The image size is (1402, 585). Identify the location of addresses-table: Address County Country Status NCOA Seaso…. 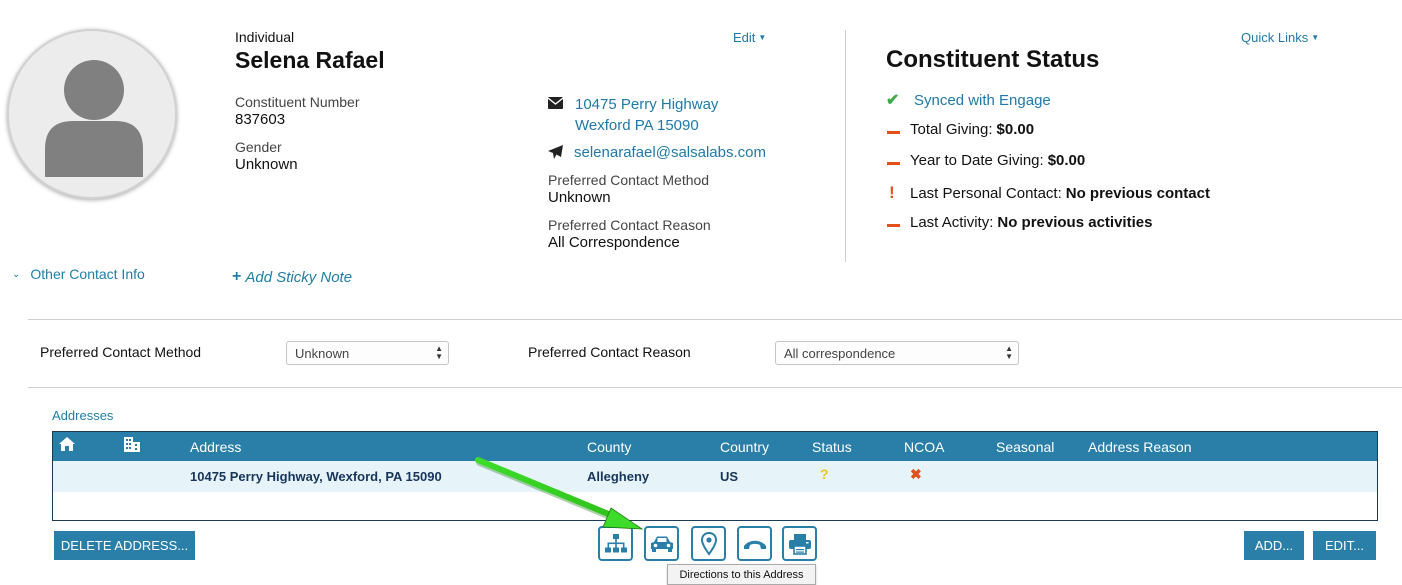
(715, 476).